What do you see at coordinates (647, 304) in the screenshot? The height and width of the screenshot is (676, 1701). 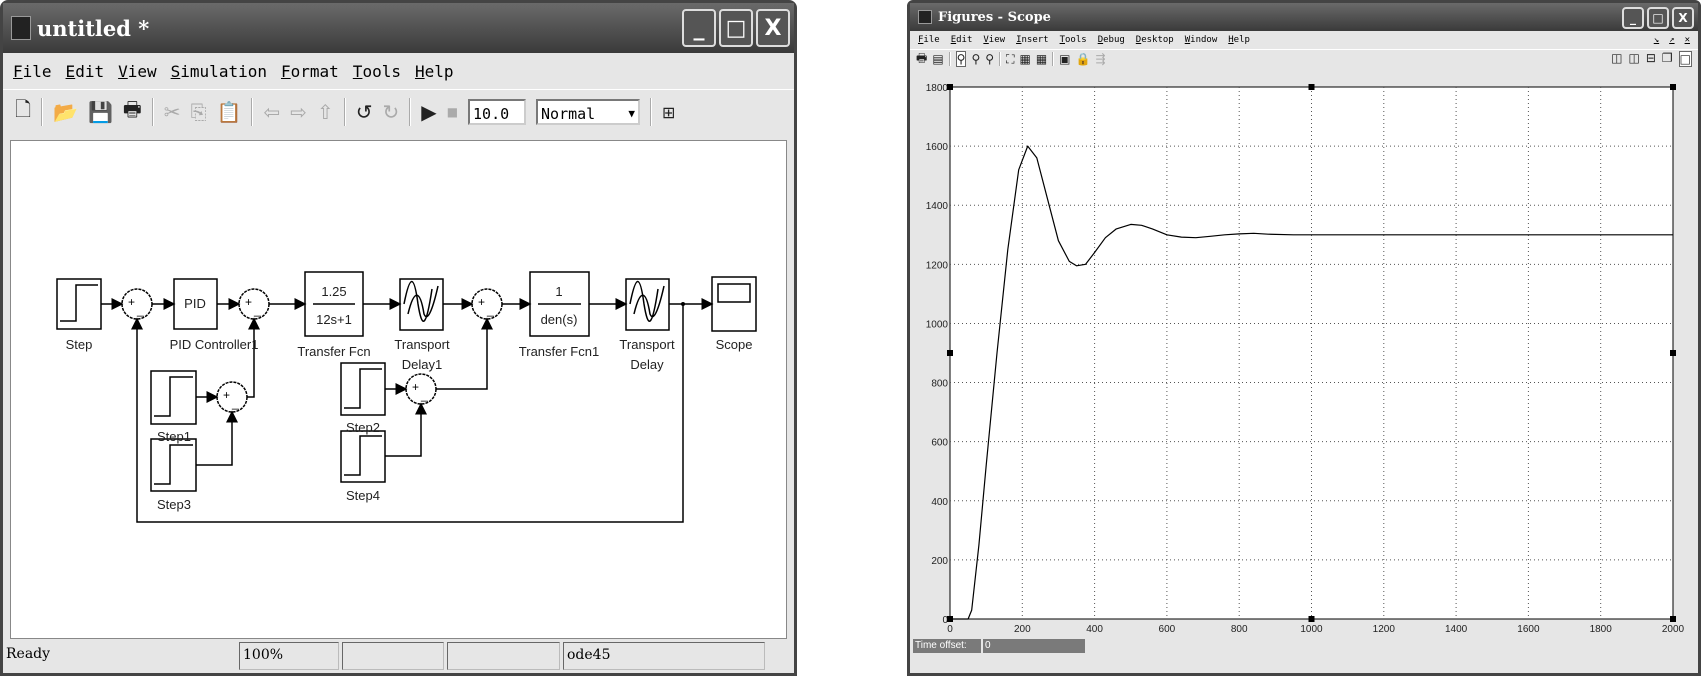 I see `transport-delay-block` at bounding box center [647, 304].